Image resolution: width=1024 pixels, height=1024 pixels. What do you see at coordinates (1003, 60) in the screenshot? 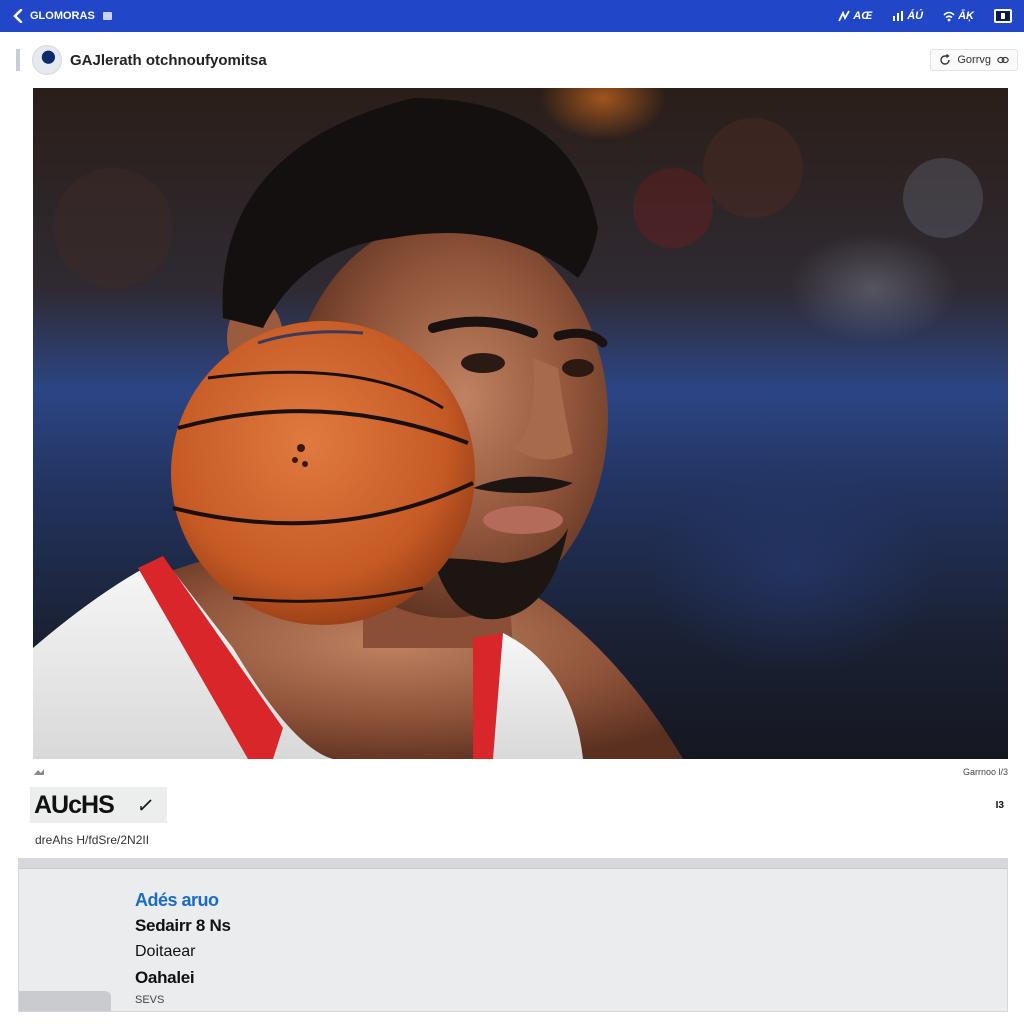
I see `link-icon` at bounding box center [1003, 60].